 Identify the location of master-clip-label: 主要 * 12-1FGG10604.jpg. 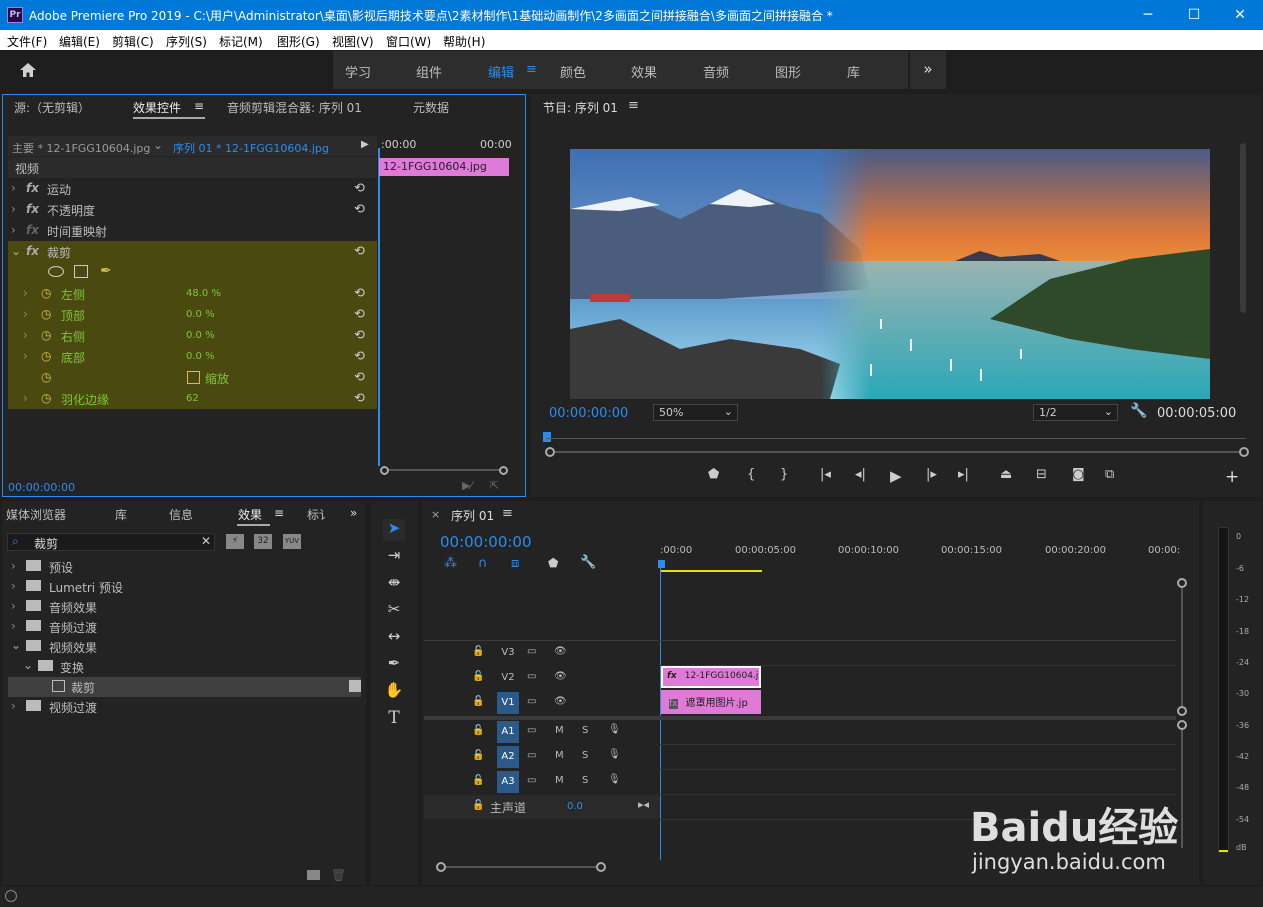
(81, 148).